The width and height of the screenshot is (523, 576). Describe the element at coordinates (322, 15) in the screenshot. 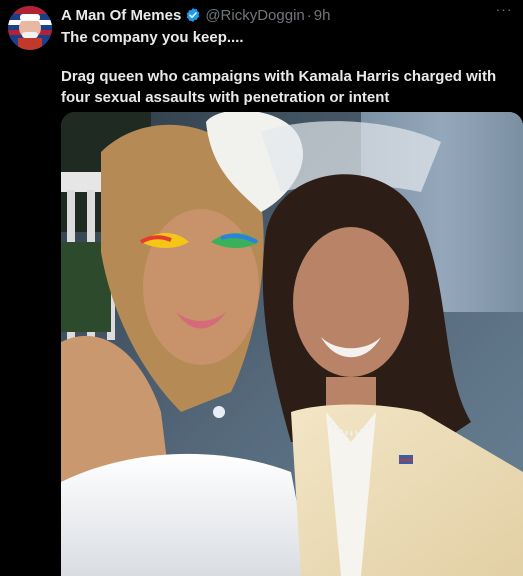

I see `tweet-timestamp: 9h` at that location.